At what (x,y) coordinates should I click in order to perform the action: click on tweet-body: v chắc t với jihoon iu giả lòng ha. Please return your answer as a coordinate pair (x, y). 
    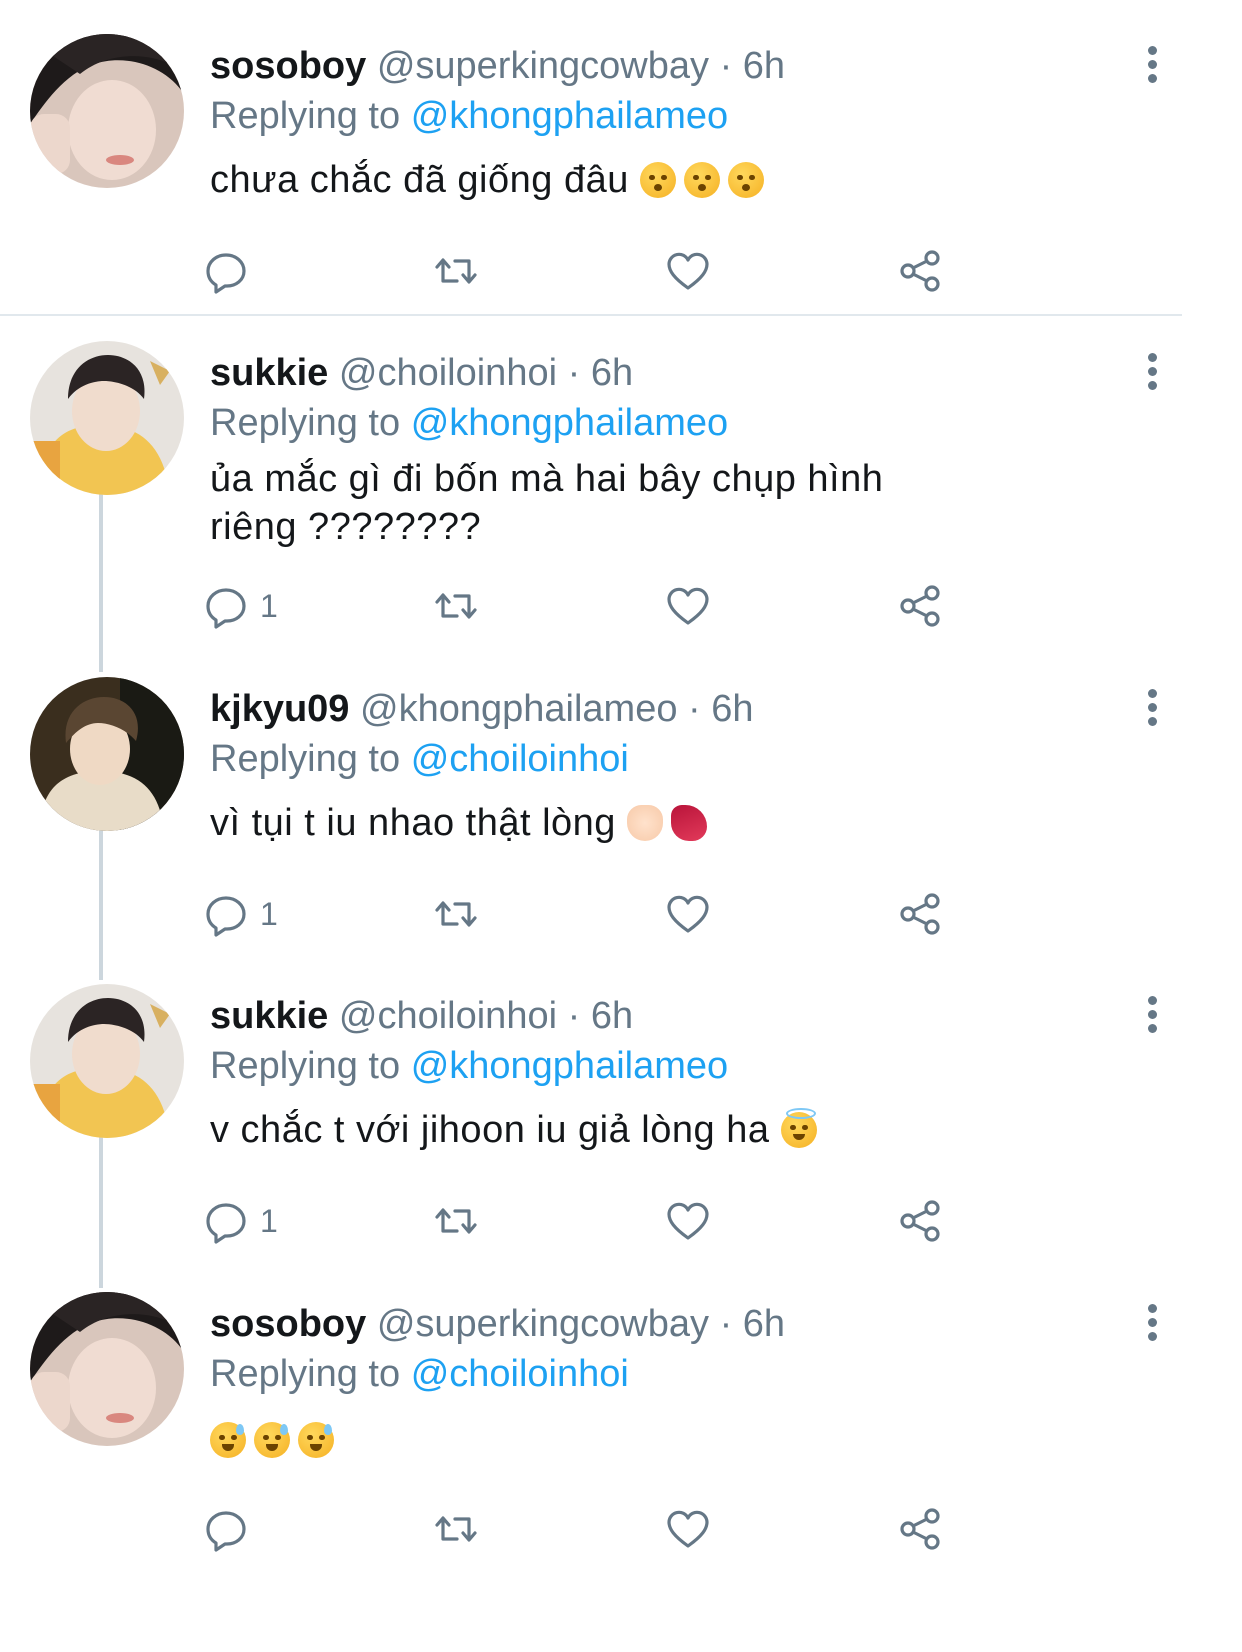
    Looking at the image, I should click on (490, 1130).